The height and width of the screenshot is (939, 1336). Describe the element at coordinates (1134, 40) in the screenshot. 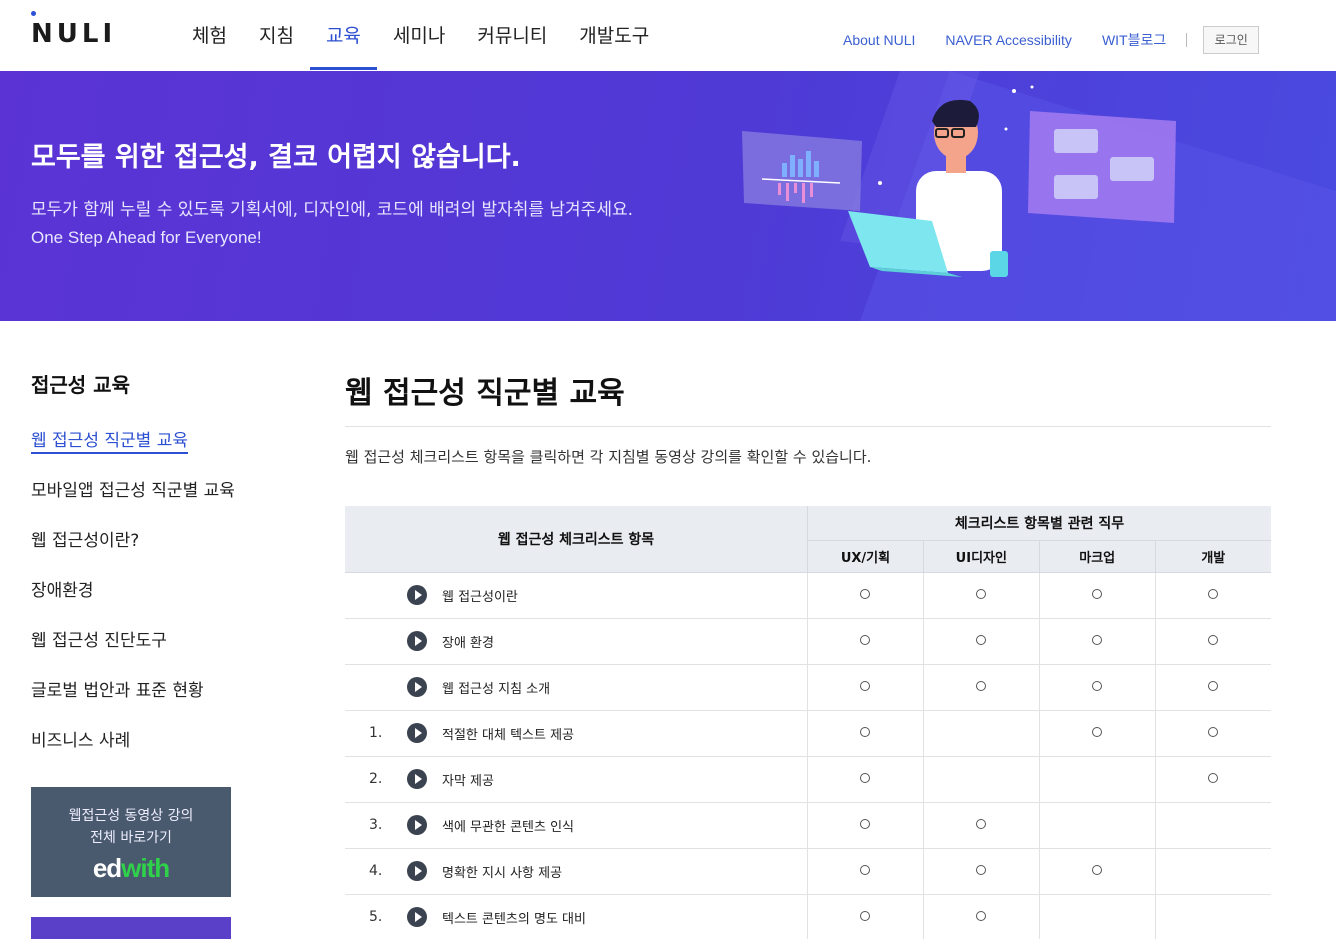

I see `wit-blog-link: WIT블로그` at that location.